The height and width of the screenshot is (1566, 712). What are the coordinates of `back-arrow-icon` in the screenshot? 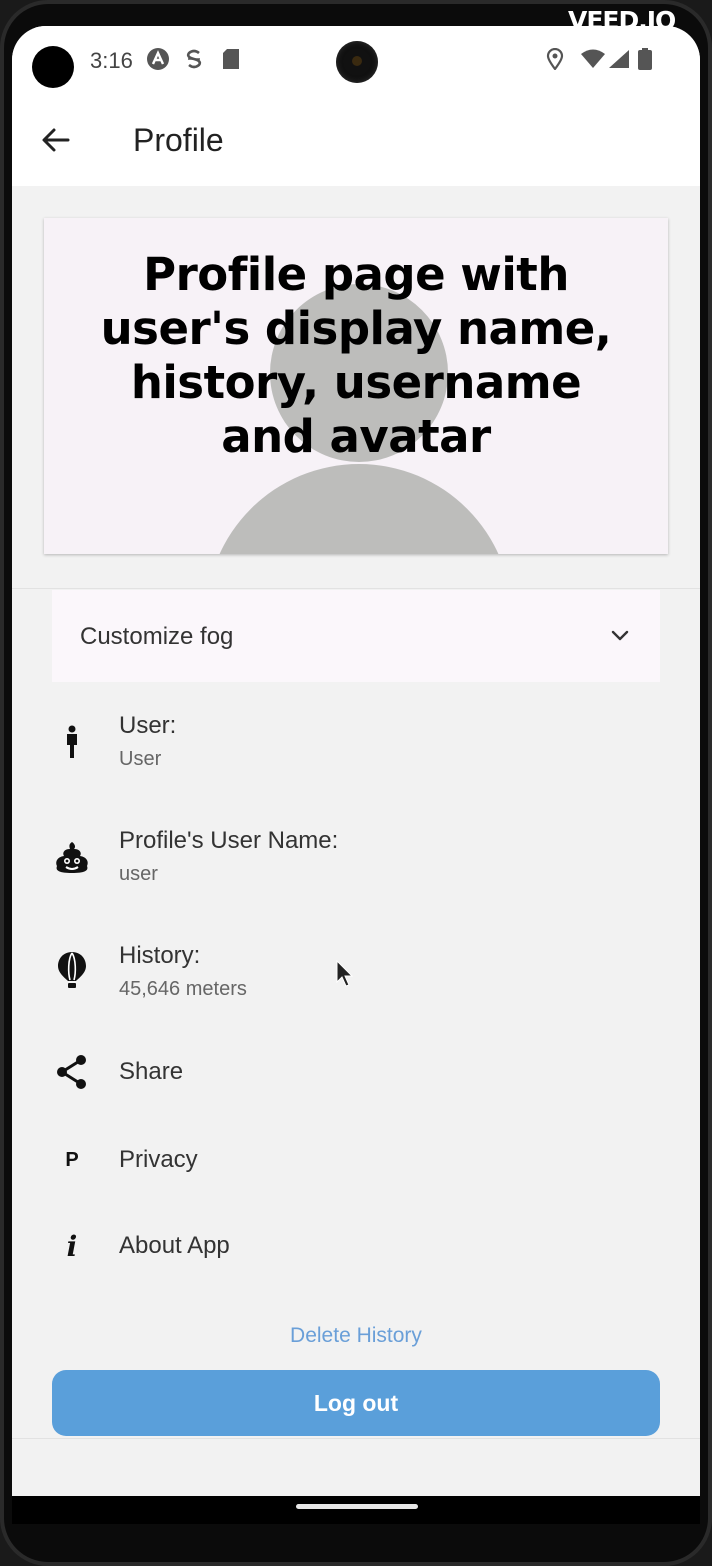 It's located at (56, 140).